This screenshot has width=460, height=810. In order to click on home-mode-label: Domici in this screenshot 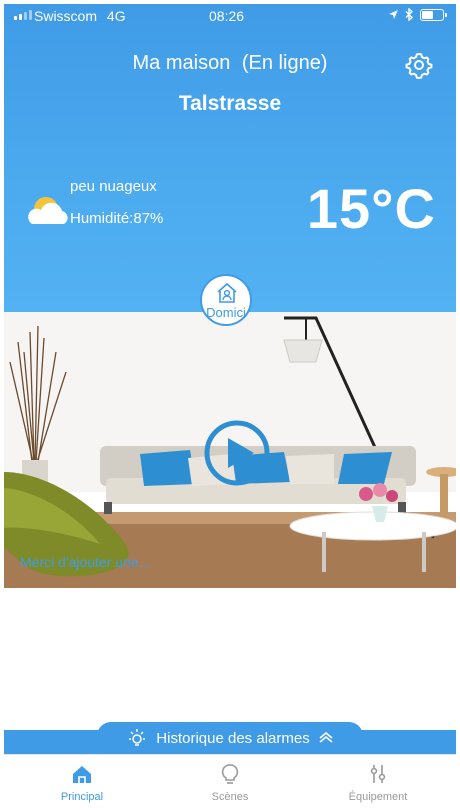, I will do `click(226, 312)`.